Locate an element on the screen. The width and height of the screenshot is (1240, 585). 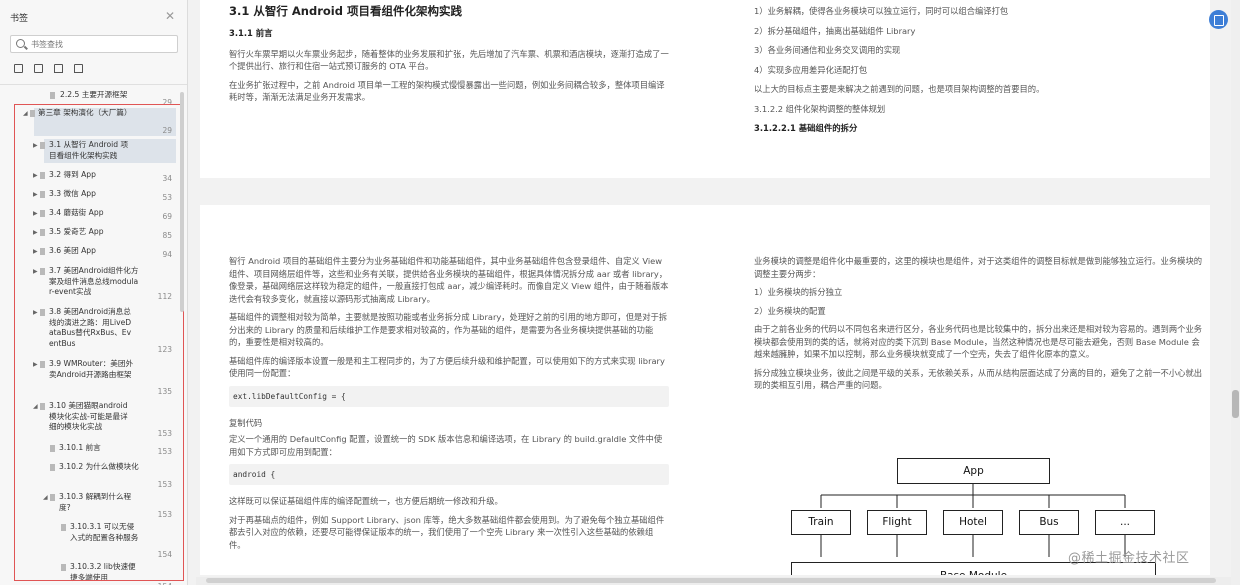
paragraph: 以上大的目标点主要是来解决之前遇到的问题，也是项目架构调整的首要目的。 is located at coordinates (899, 89).